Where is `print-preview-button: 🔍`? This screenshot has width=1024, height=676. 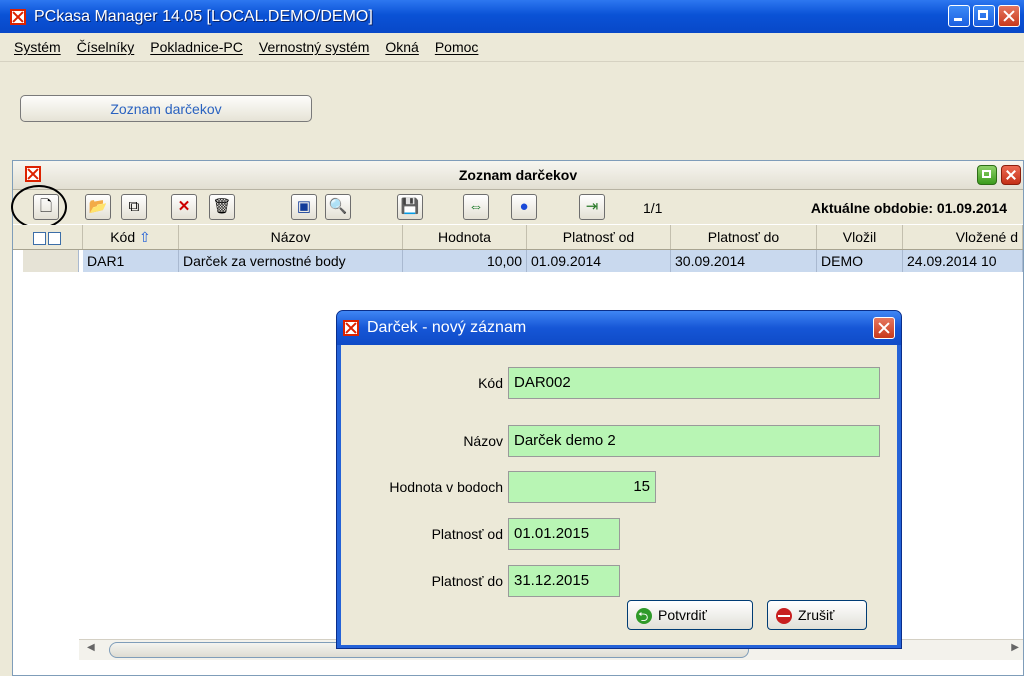 print-preview-button: 🔍 is located at coordinates (338, 207).